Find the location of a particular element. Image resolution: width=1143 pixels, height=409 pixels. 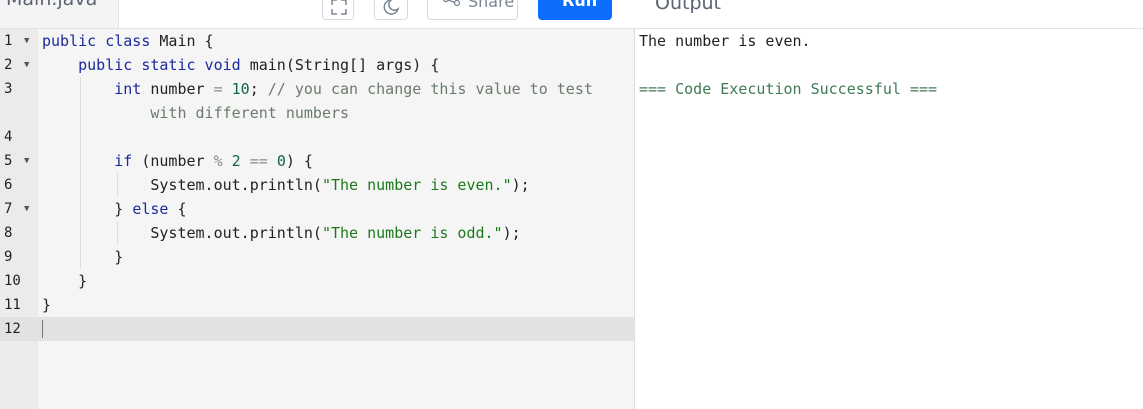

theme-toggle-button is located at coordinates (391, 10).